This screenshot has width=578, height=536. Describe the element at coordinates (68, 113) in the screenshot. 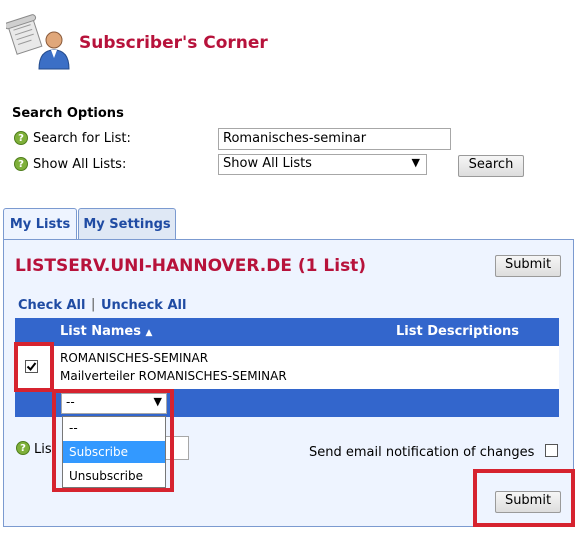

I see `search-options-heading: Search Options` at that location.